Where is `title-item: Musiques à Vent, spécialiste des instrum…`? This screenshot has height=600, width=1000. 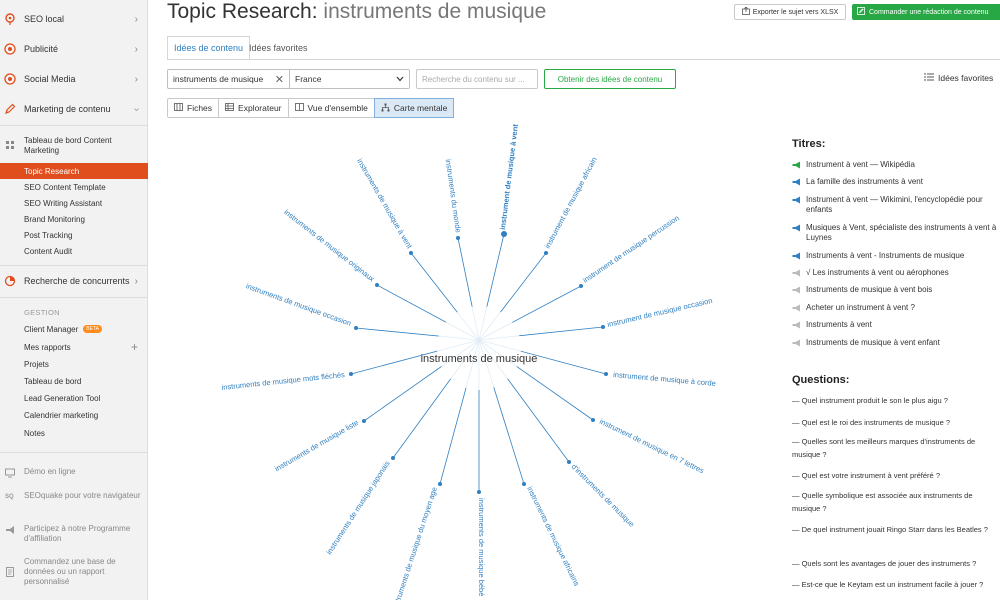 title-item: Musiques à Vent, spécialiste des instrum… is located at coordinates (896, 233).